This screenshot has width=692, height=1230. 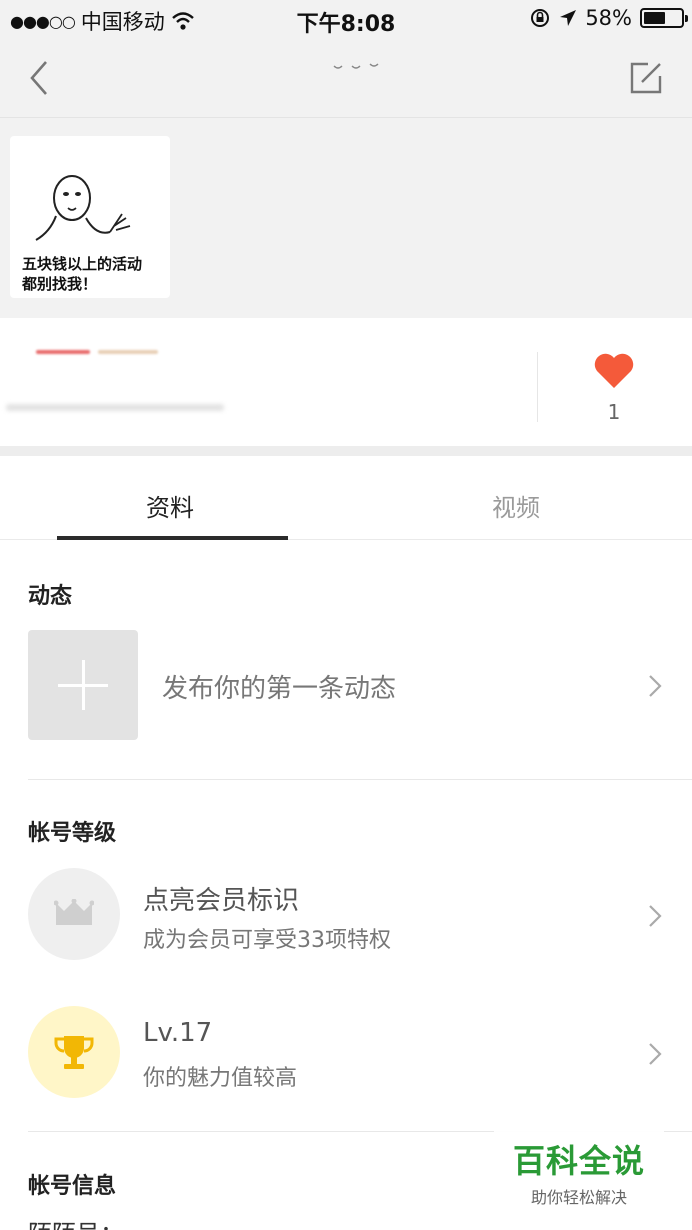 I want to click on vip-subtitle: 成为会员可享受33项特权, so click(x=267, y=940).